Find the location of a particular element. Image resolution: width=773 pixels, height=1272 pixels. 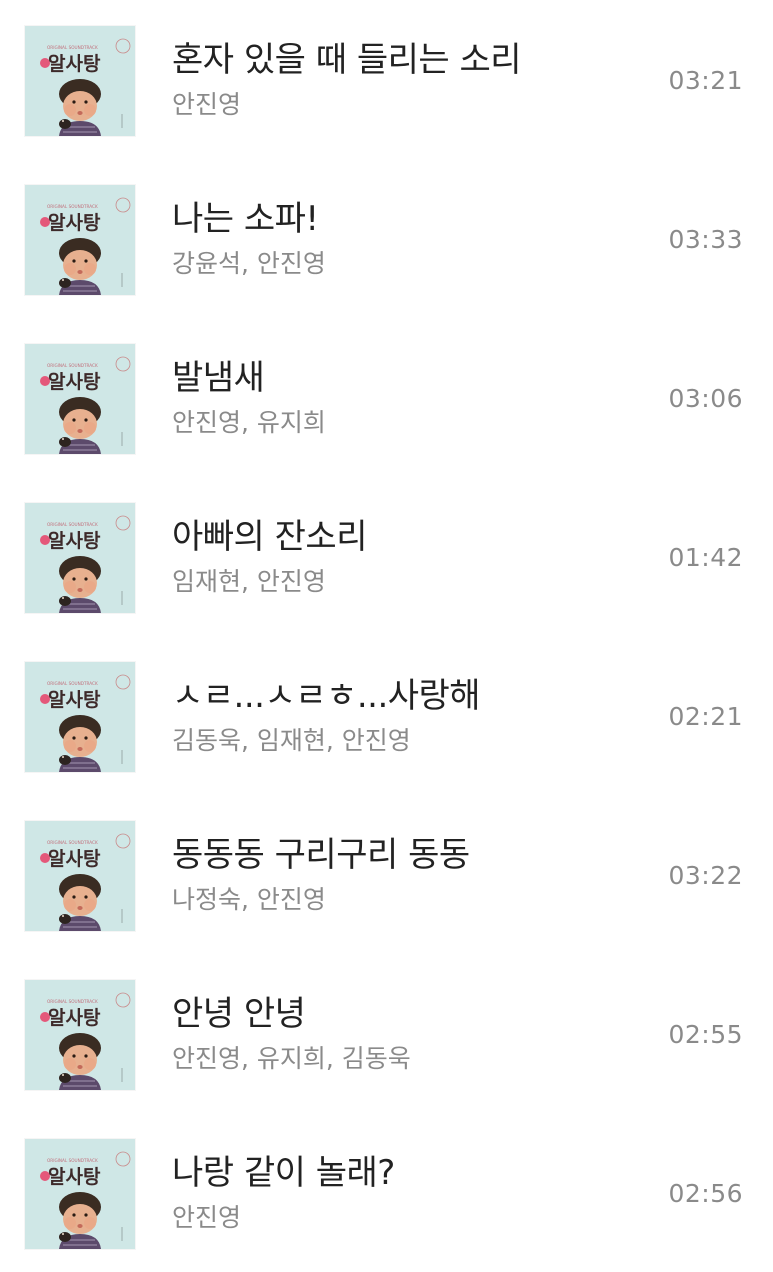

track-artist: 나정숙, 안진영 is located at coordinates (249, 899).